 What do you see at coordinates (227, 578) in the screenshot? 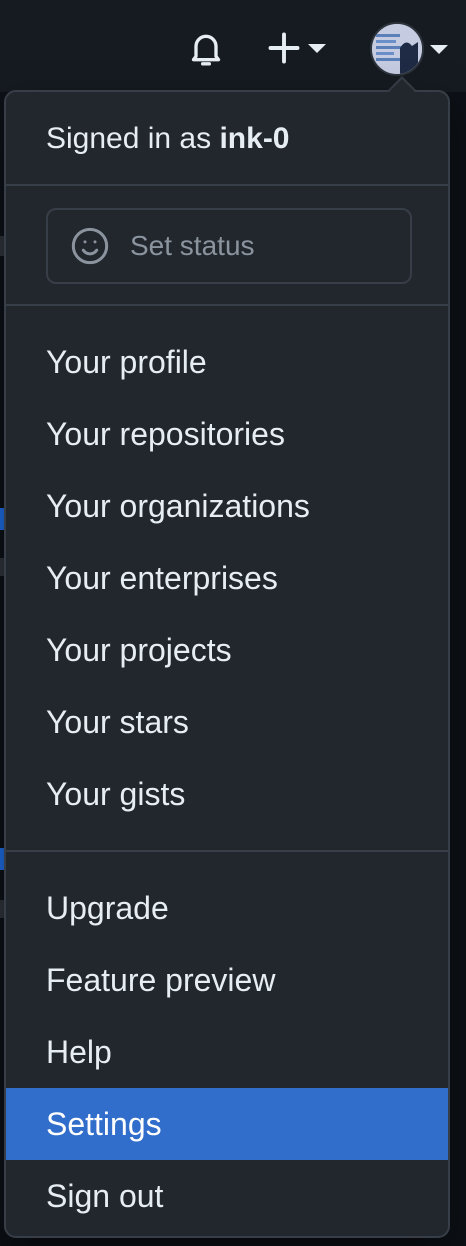
I see `menu-item-your-enterprises: Your enterprises` at bounding box center [227, 578].